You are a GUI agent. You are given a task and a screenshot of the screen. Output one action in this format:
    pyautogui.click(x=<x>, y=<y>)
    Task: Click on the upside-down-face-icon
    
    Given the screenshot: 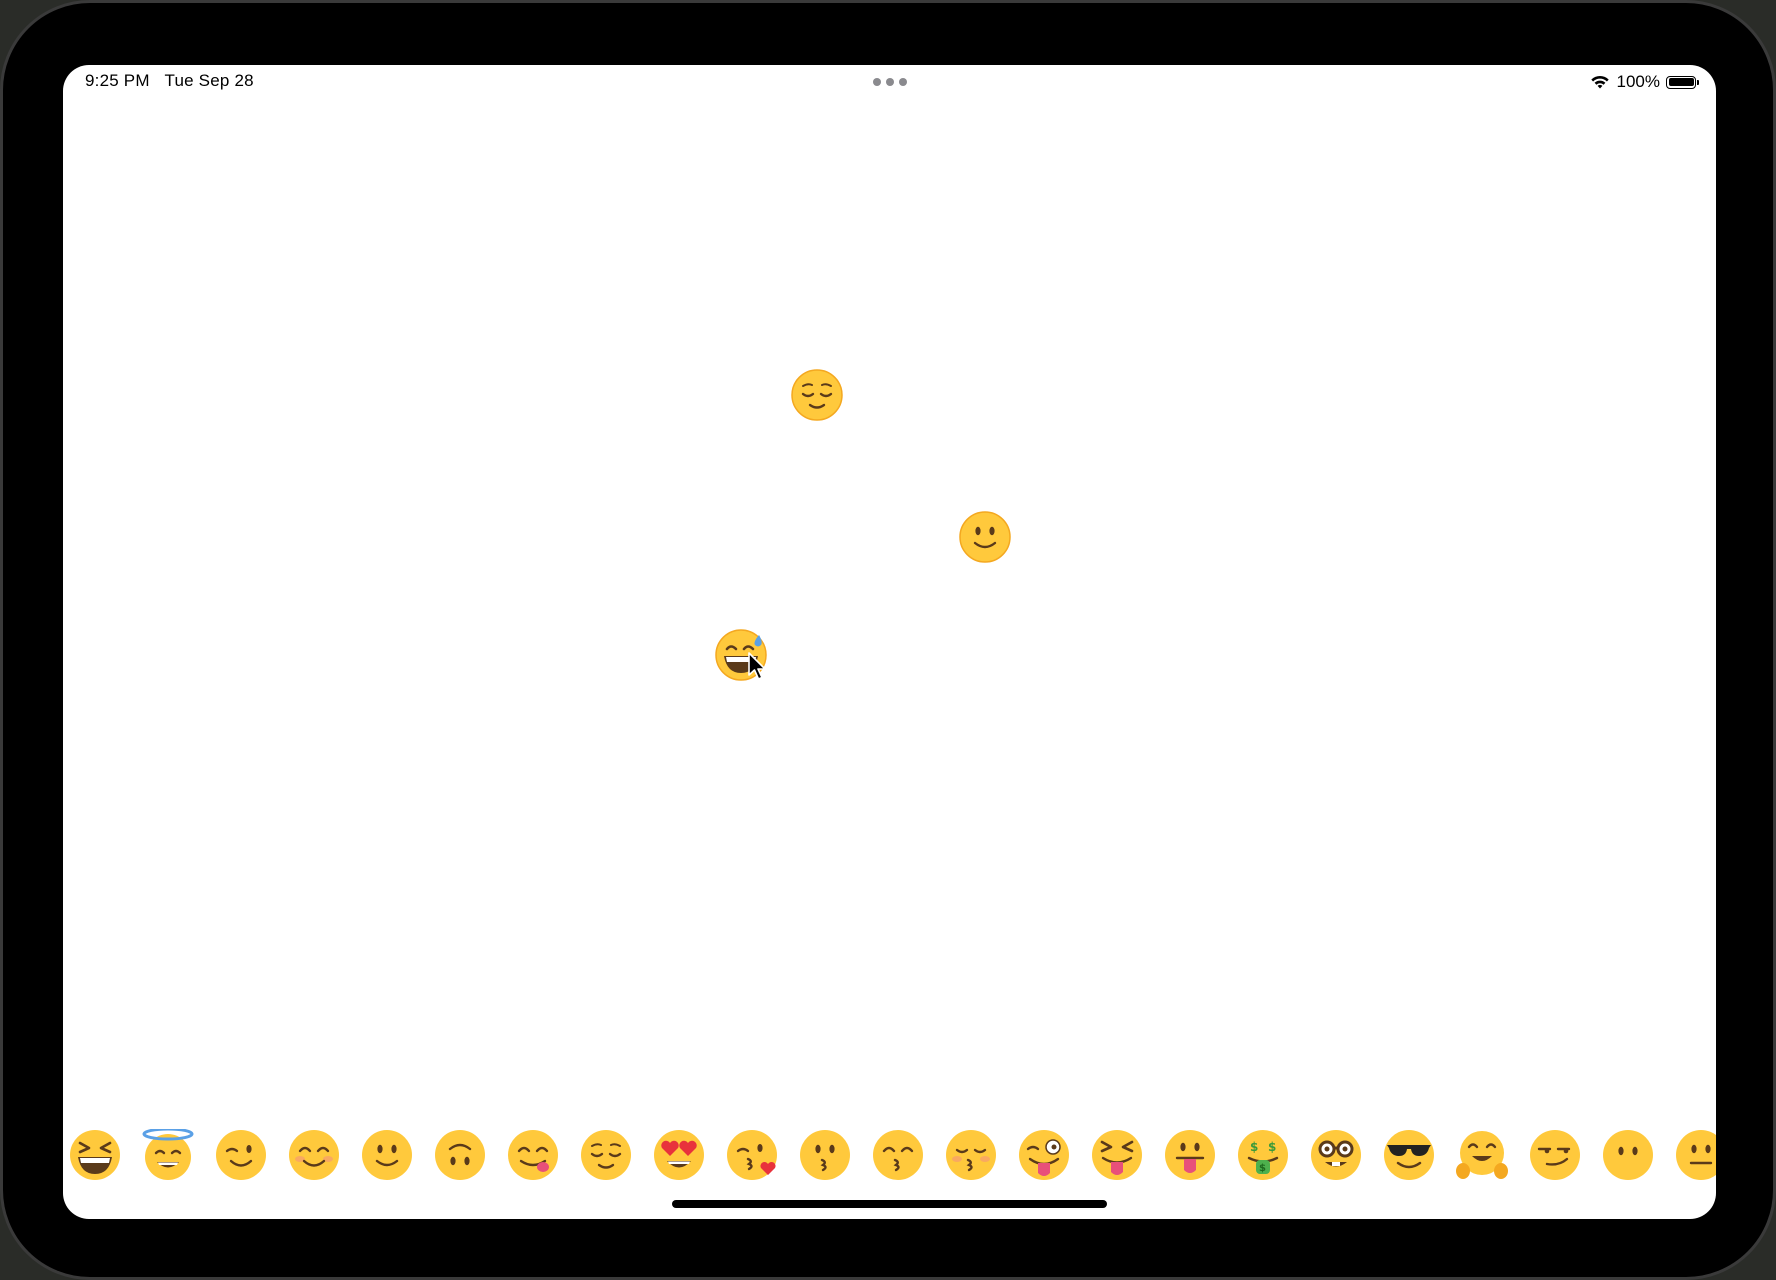 What is the action you would take?
    pyautogui.click(x=460, y=1155)
    